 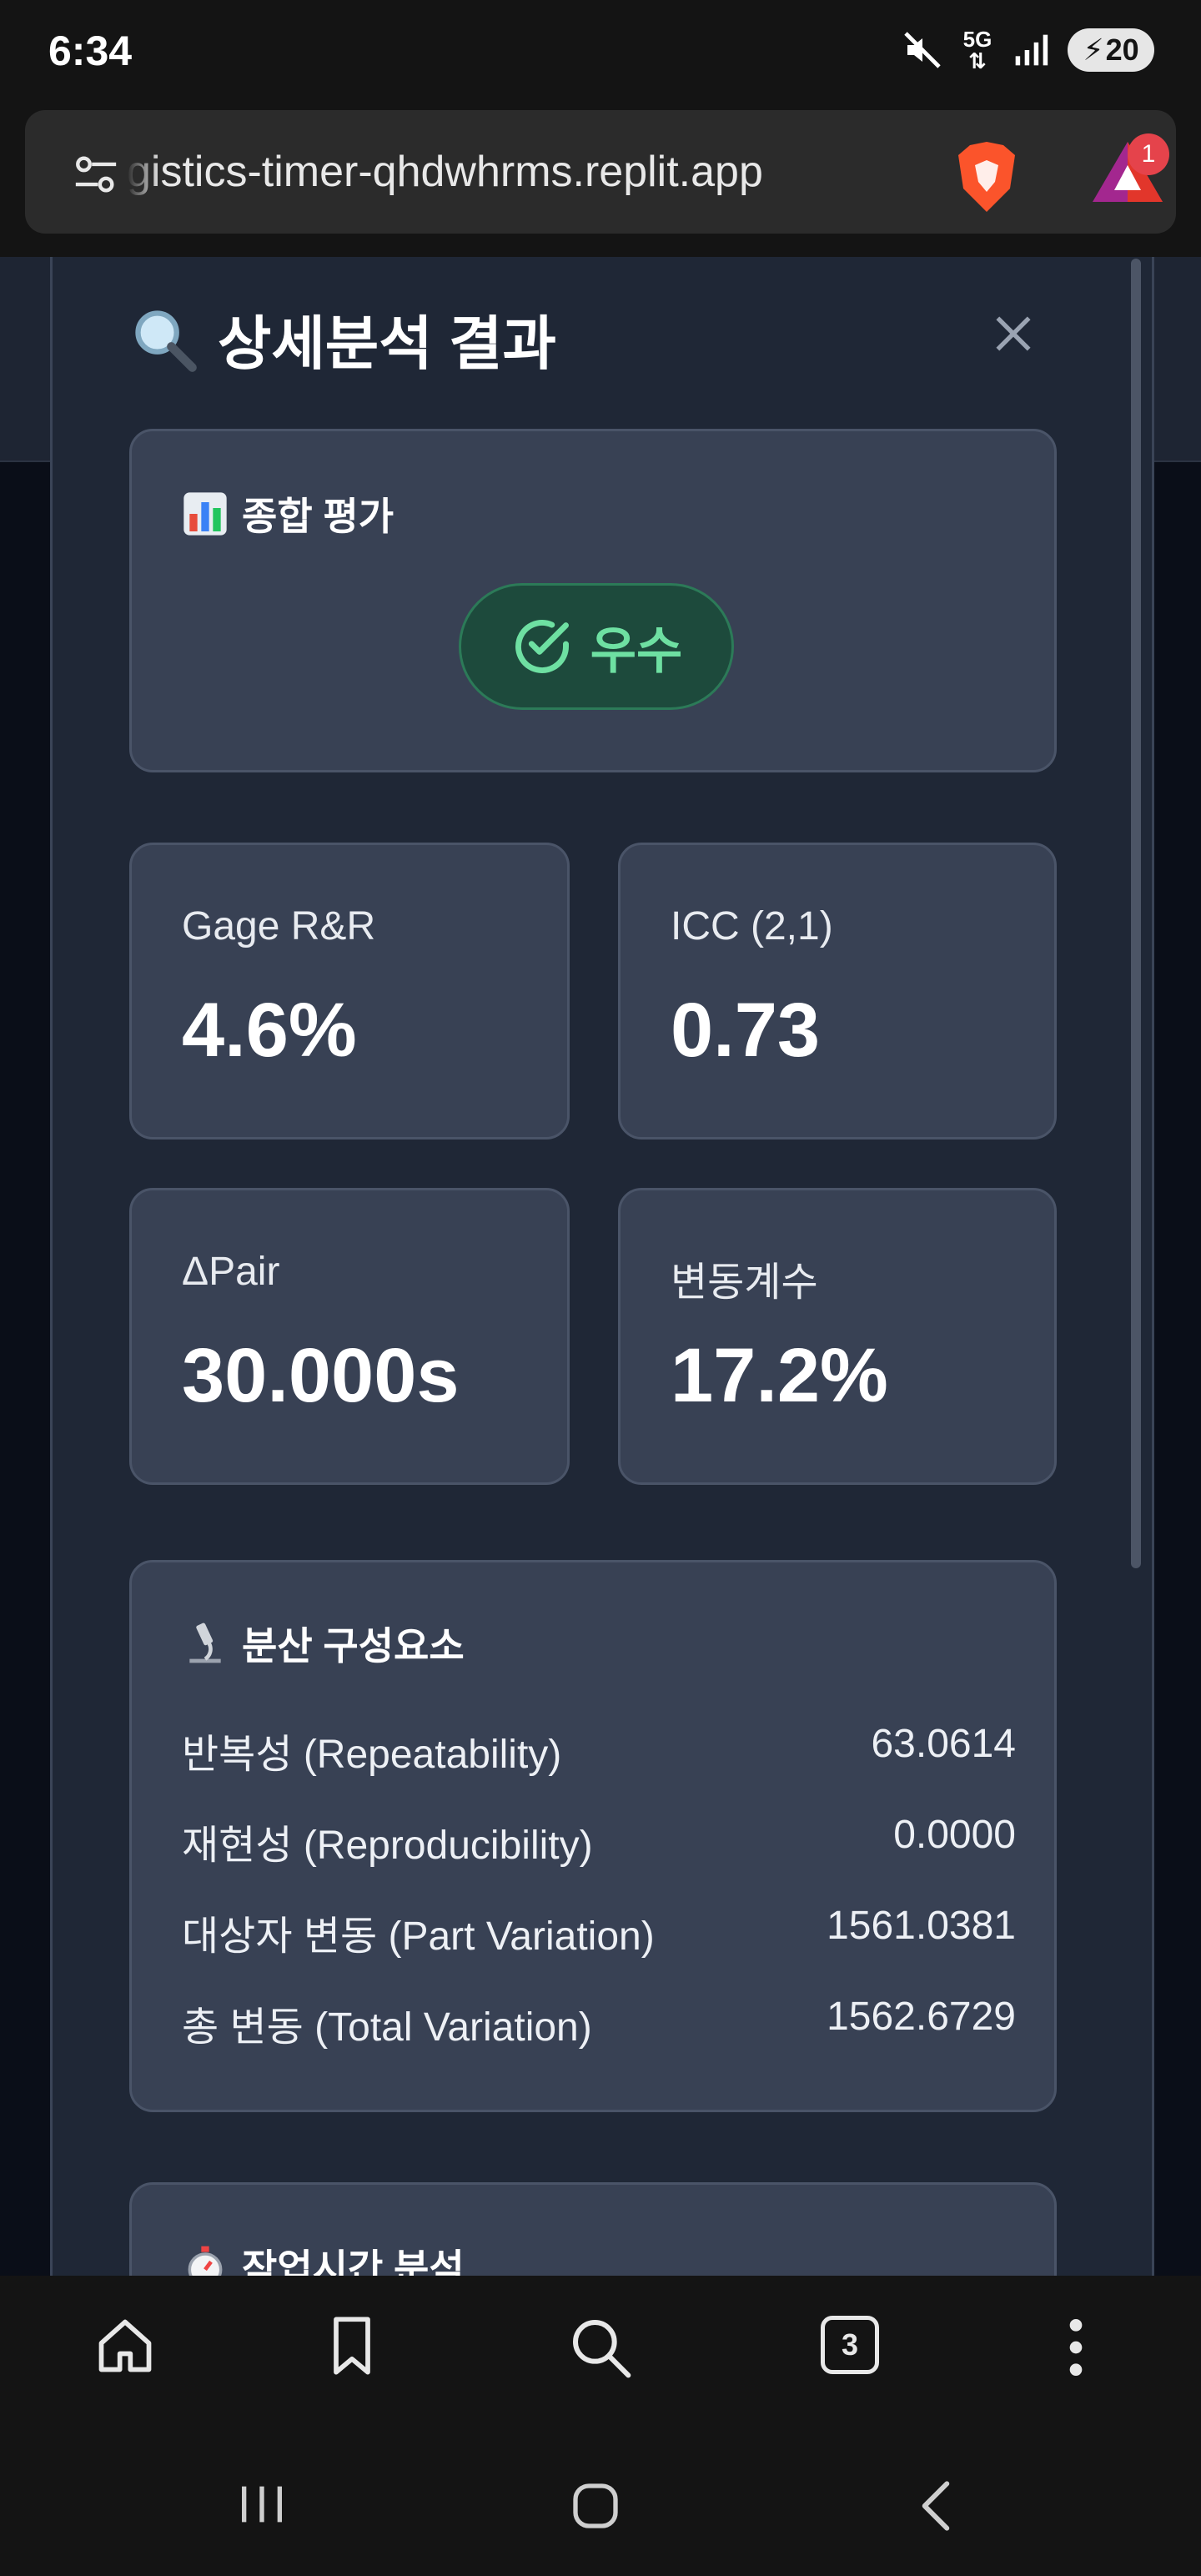 What do you see at coordinates (596, 2506) in the screenshot?
I see `home-button-icon` at bounding box center [596, 2506].